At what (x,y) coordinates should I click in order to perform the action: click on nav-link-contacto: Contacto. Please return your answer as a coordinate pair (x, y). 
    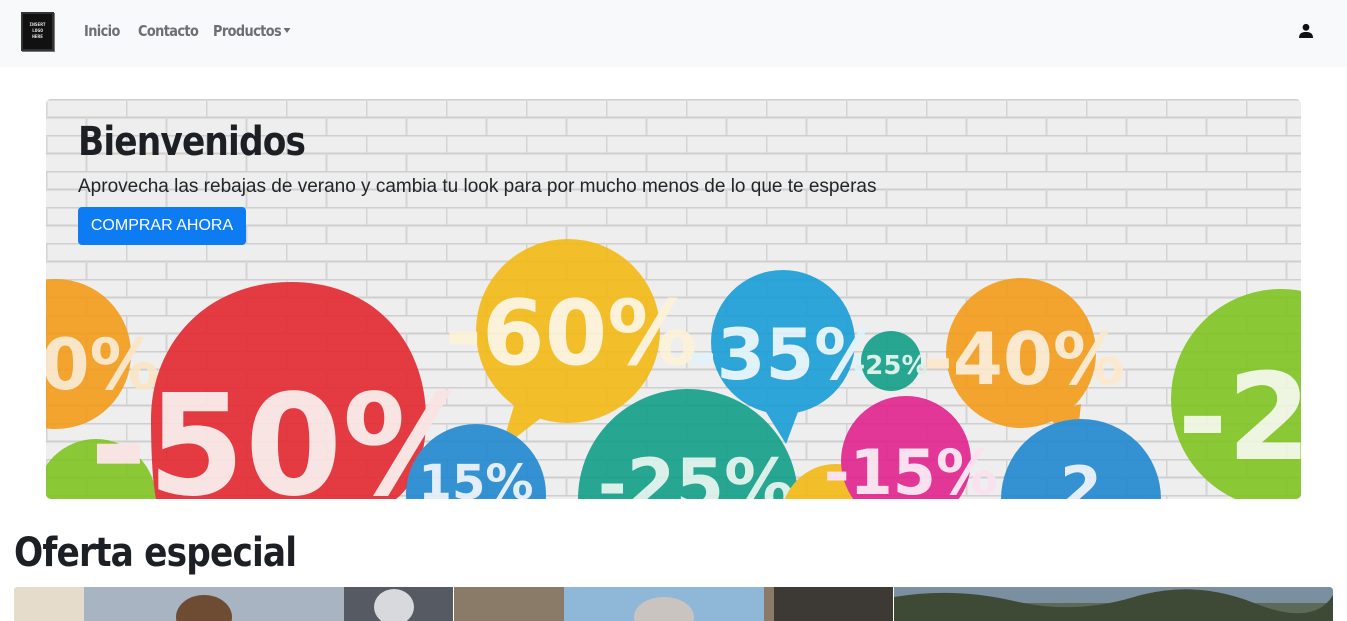
    Looking at the image, I should click on (168, 31).